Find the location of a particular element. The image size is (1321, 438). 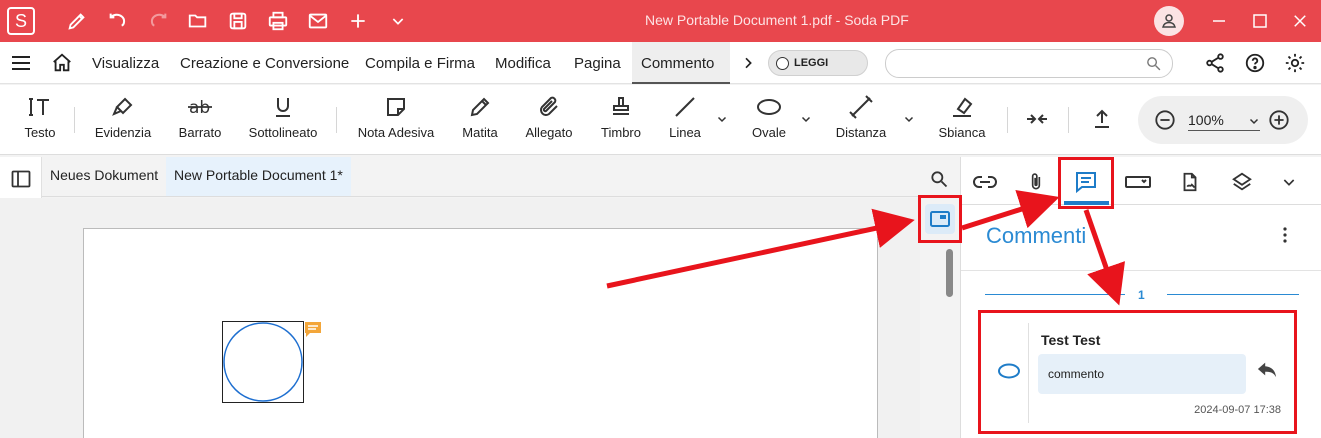

annotation-arrows is located at coordinates (866, 248).